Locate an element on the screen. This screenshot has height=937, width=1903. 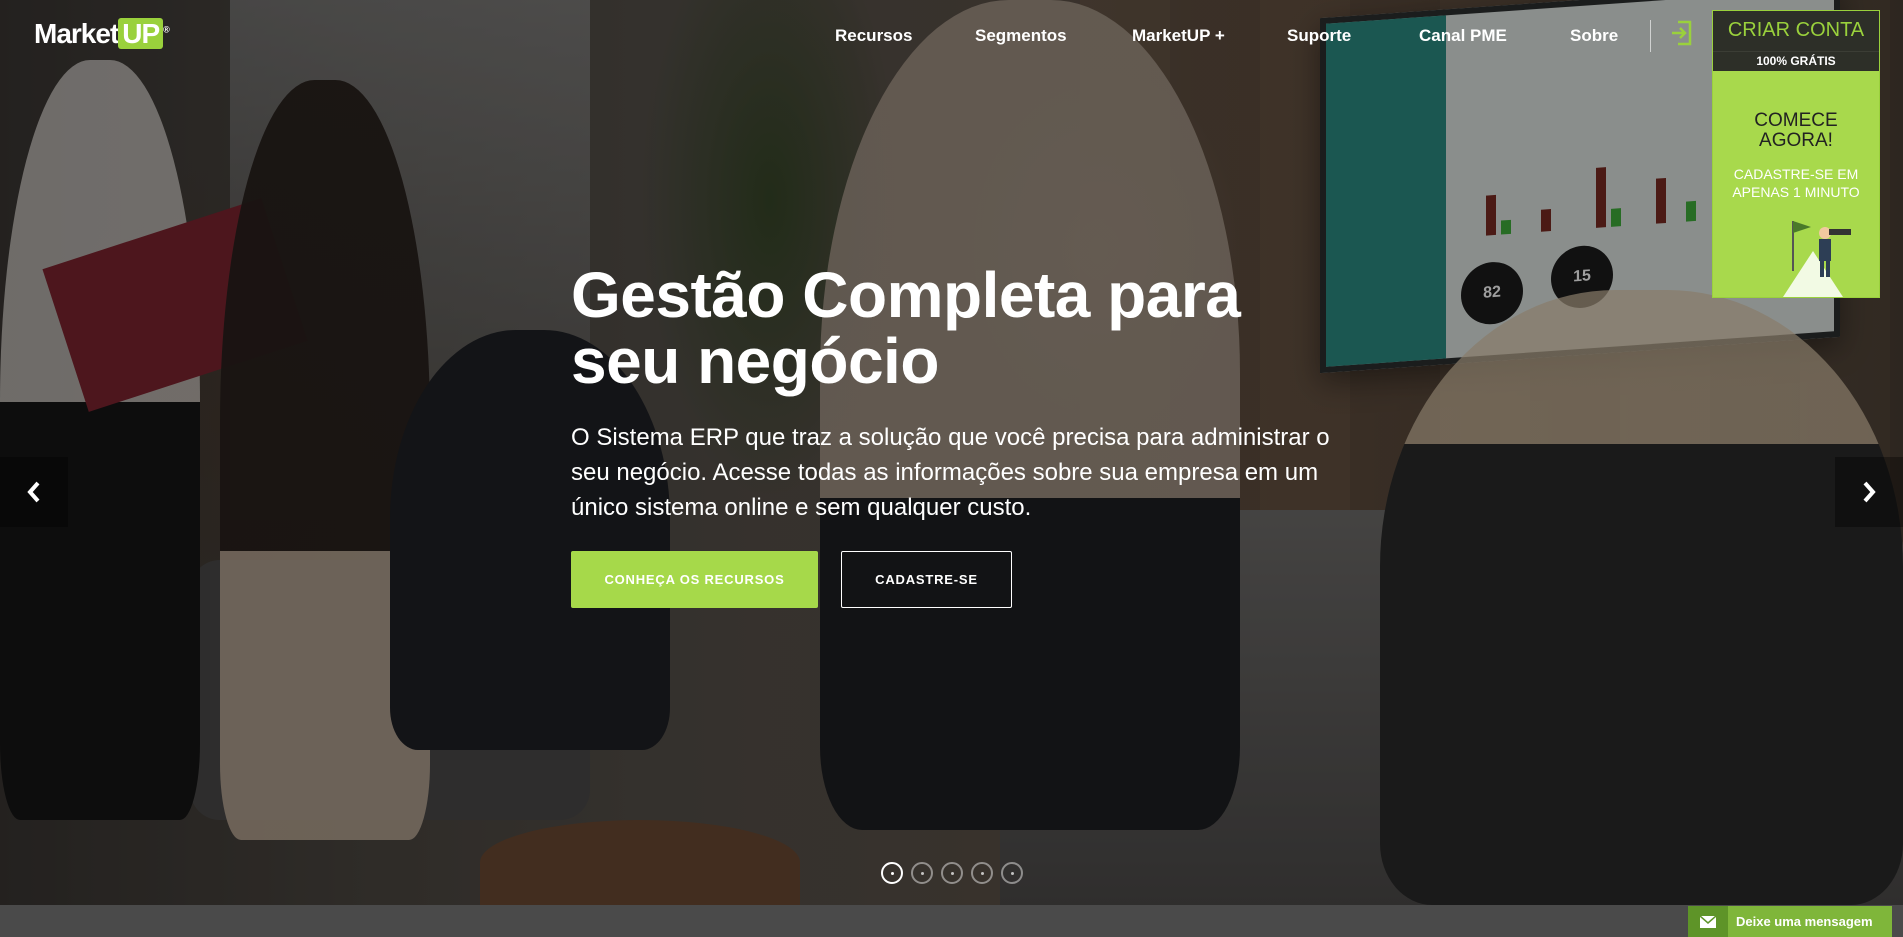
hero-headline: Gestão Completa para seu negócio is located at coordinates (906, 328).